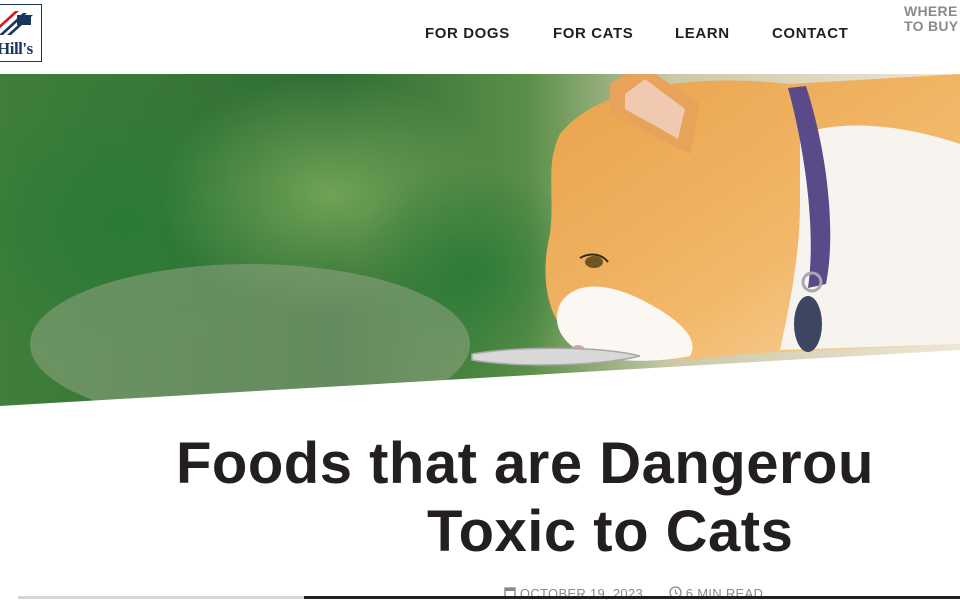 Image resolution: width=960 pixels, height=602 pixels. Describe the element at coordinates (632, 597) in the screenshot. I see `progress-track-dark` at that location.